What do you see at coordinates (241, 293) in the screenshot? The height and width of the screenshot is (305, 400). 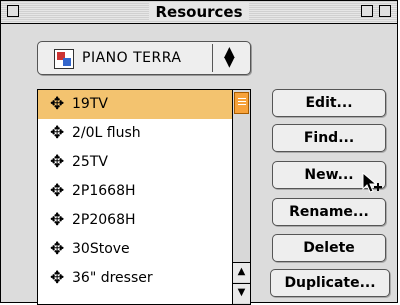 I see `scroll-down-arrow-icon: ▼` at bounding box center [241, 293].